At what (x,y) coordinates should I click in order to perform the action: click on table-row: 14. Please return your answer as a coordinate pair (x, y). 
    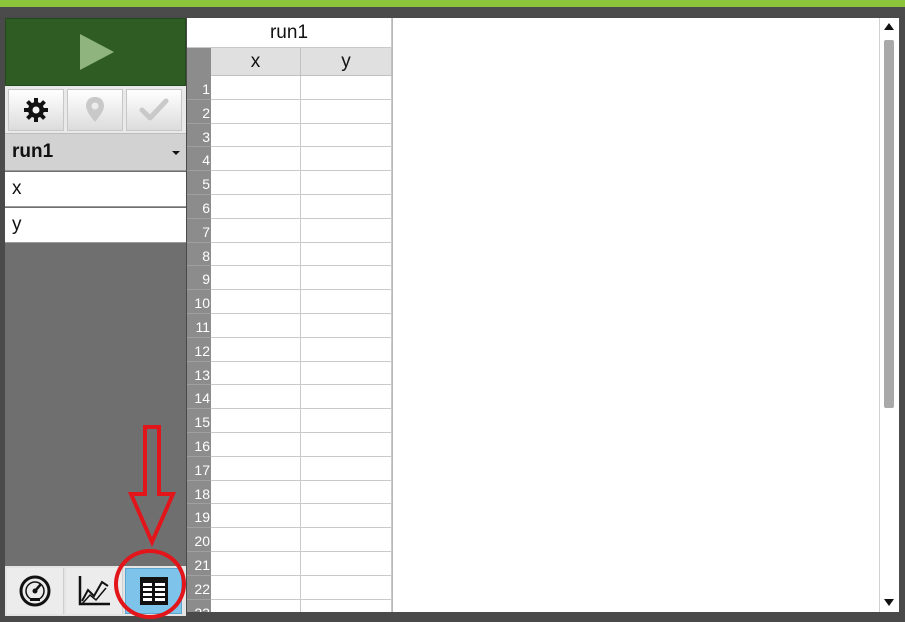
    Looking at the image, I should click on (289, 397).